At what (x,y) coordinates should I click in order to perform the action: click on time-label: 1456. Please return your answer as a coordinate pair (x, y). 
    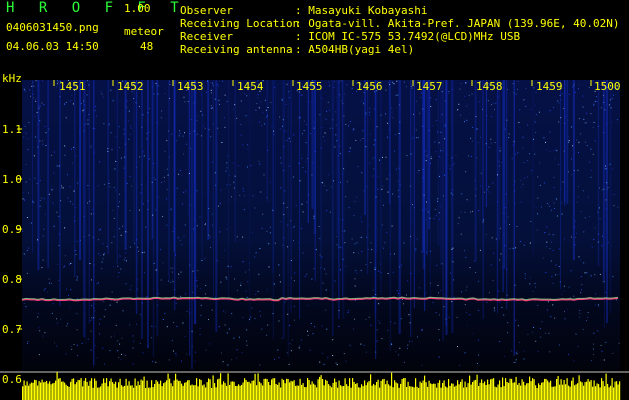
    Looking at the image, I should click on (369, 86).